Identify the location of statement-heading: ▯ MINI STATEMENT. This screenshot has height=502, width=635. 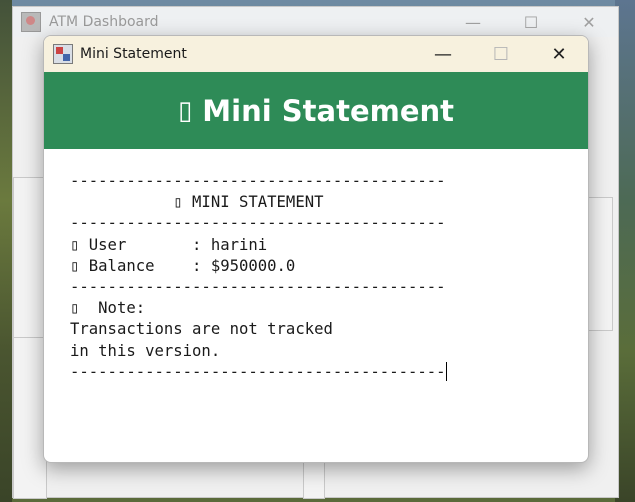
(197, 202).